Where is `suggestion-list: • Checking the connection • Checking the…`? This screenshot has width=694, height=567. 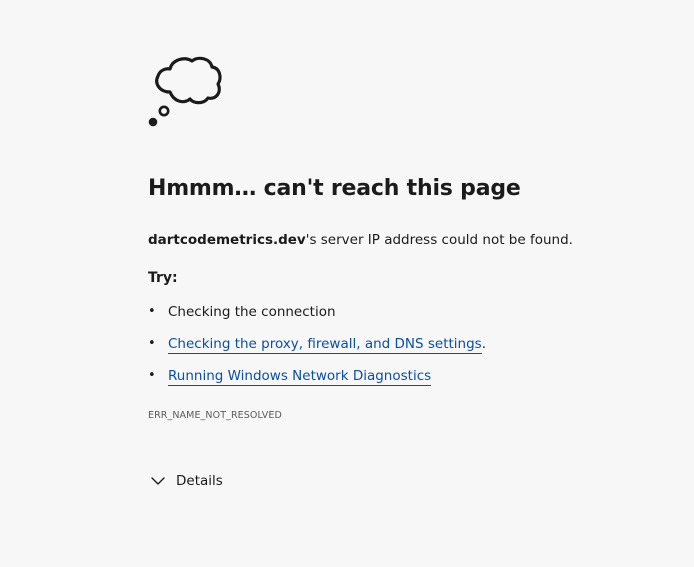
suggestion-list: • Checking the connection • Checking the… is located at coordinates (317, 351).